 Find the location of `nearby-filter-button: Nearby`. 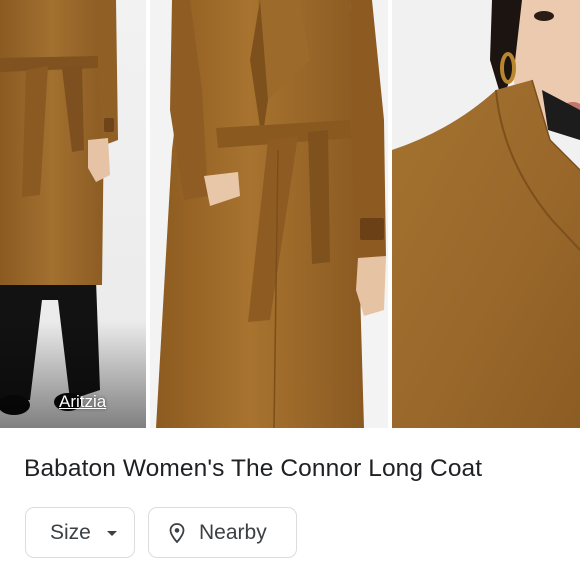

nearby-filter-button: Nearby is located at coordinates (222, 532).